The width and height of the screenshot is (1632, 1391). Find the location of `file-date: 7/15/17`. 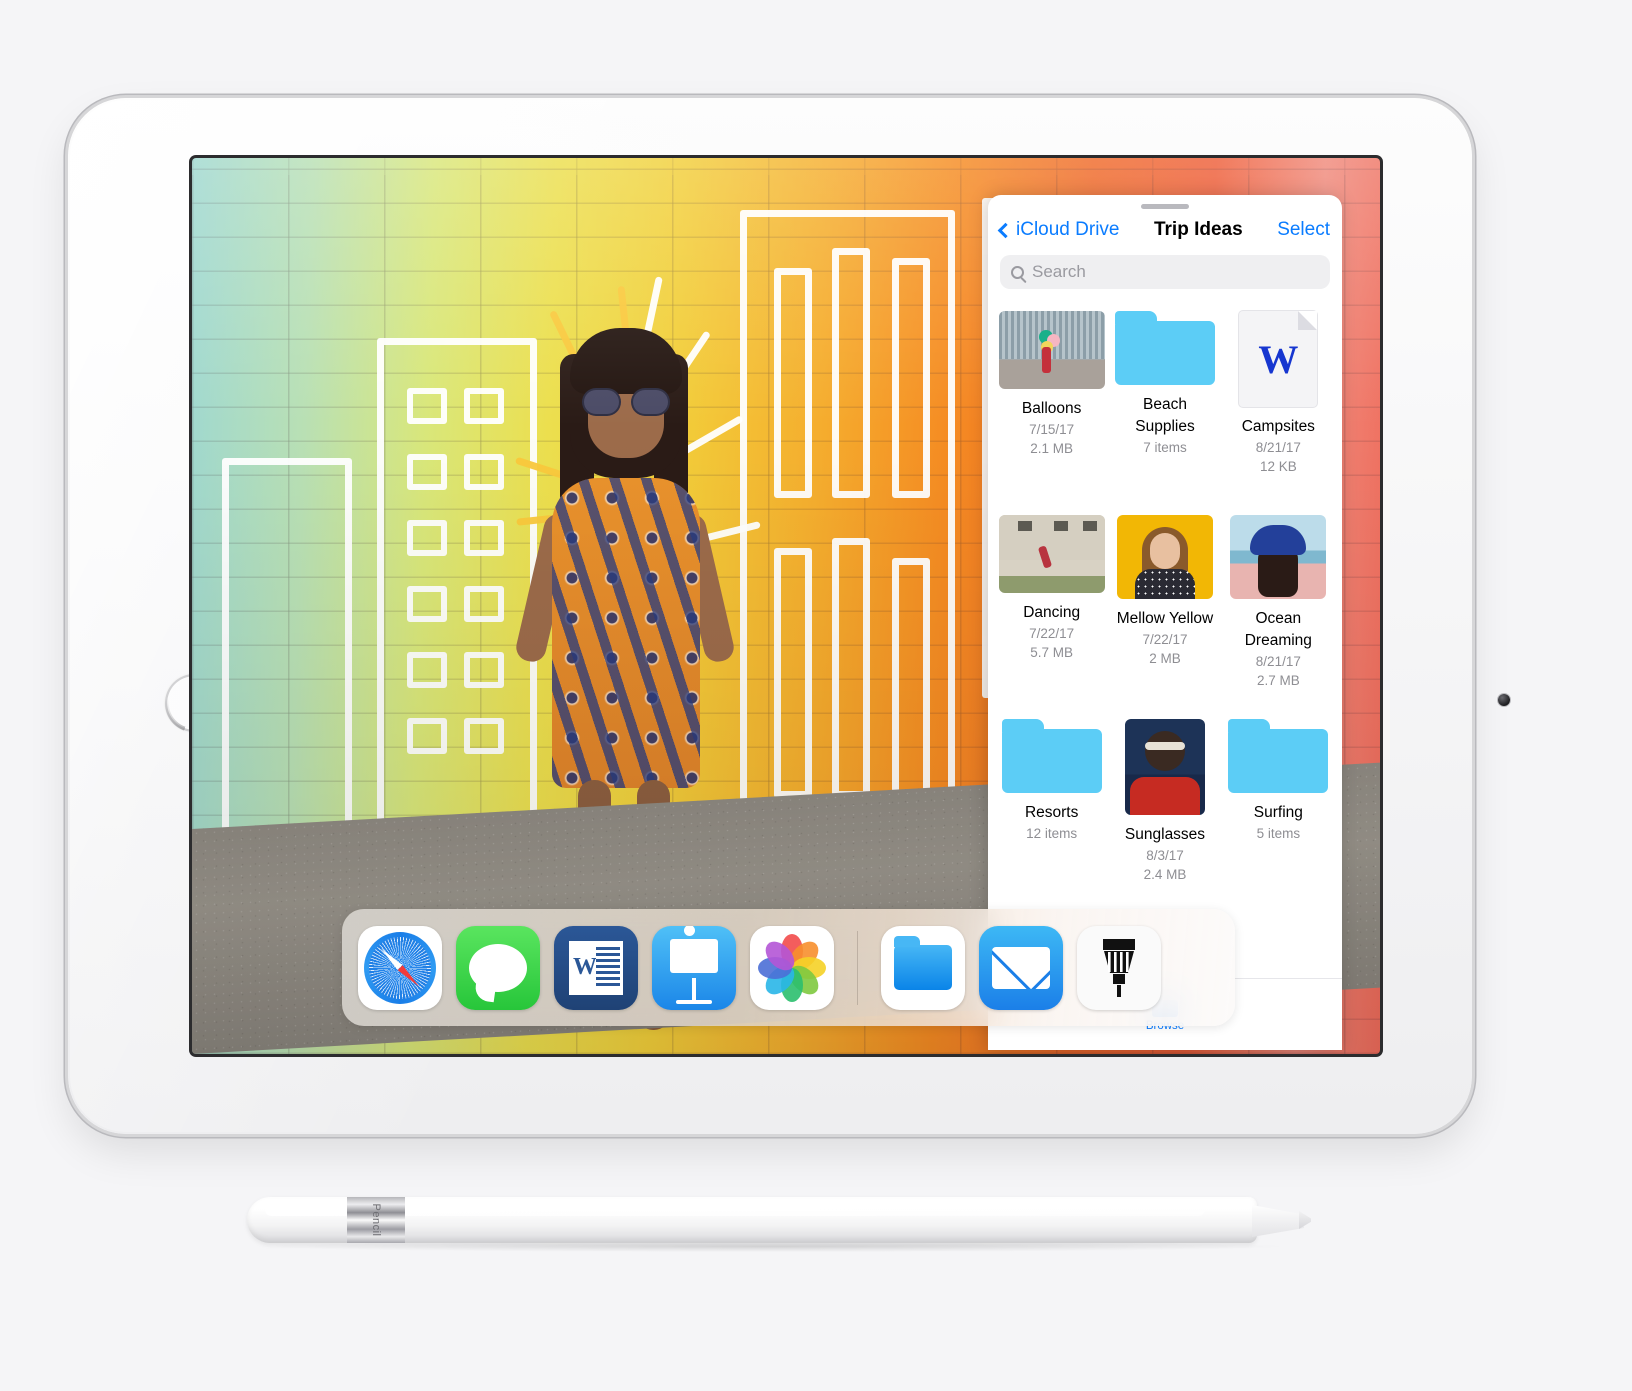

file-date: 7/15/17 is located at coordinates (1052, 429).